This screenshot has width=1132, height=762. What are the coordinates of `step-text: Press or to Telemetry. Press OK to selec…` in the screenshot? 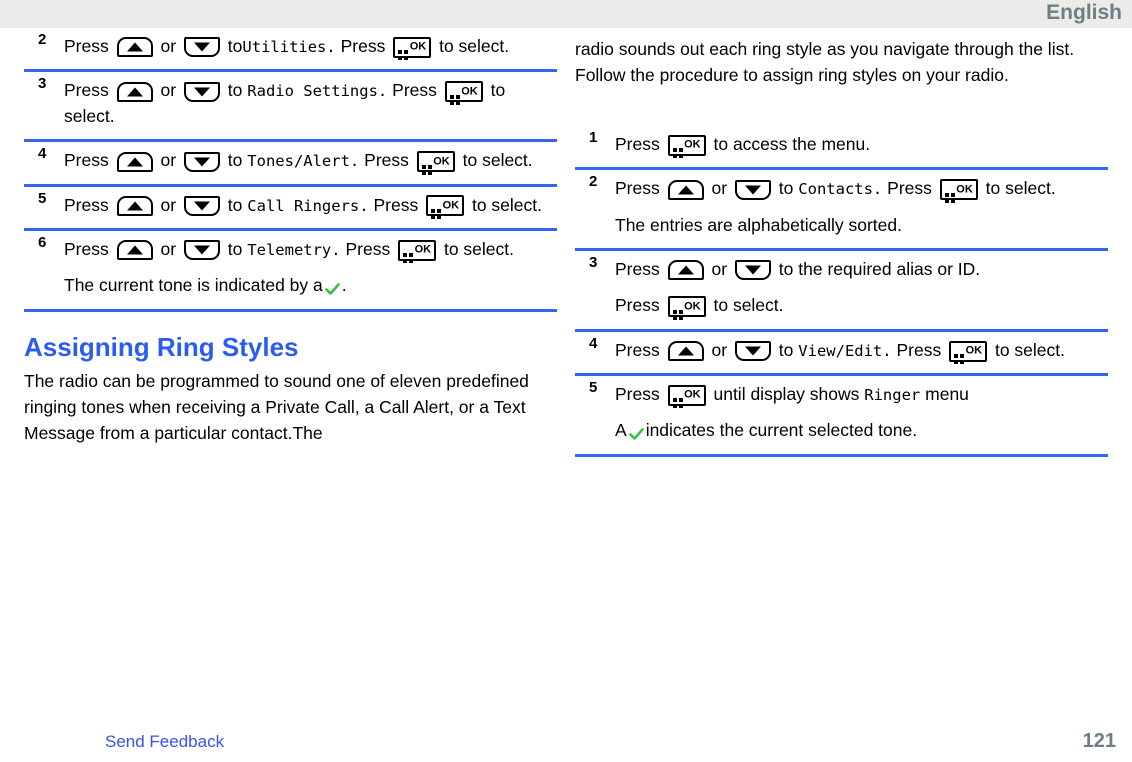 It's located at (310, 250).